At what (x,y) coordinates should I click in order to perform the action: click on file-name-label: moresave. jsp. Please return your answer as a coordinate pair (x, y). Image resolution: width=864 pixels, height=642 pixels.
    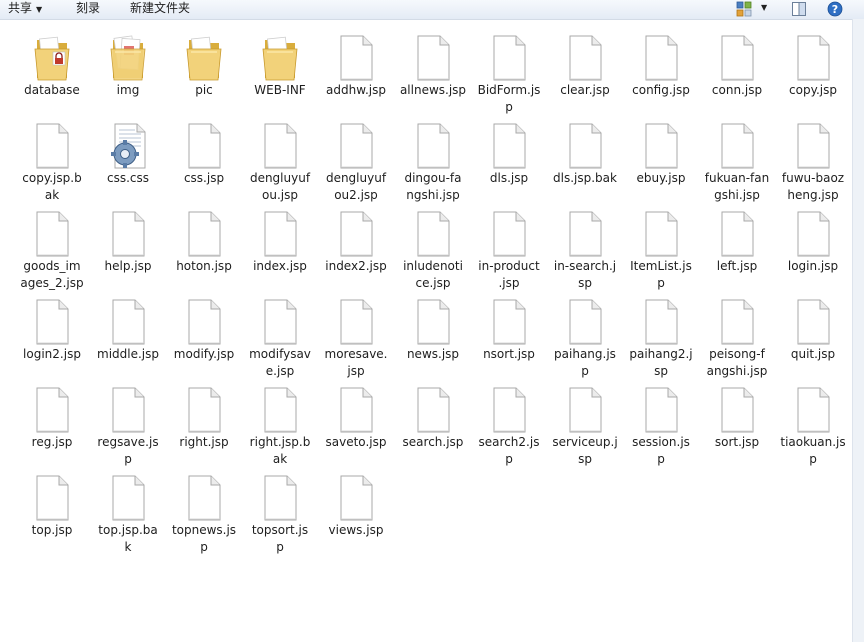
    Looking at the image, I should click on (356, 362).